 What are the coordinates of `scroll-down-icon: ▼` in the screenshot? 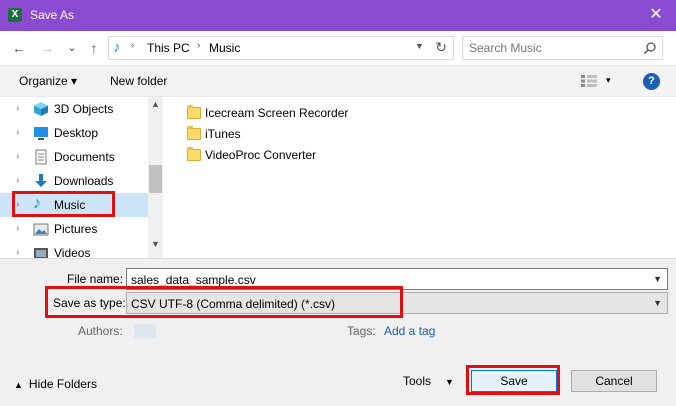 It's located at (155, 244).